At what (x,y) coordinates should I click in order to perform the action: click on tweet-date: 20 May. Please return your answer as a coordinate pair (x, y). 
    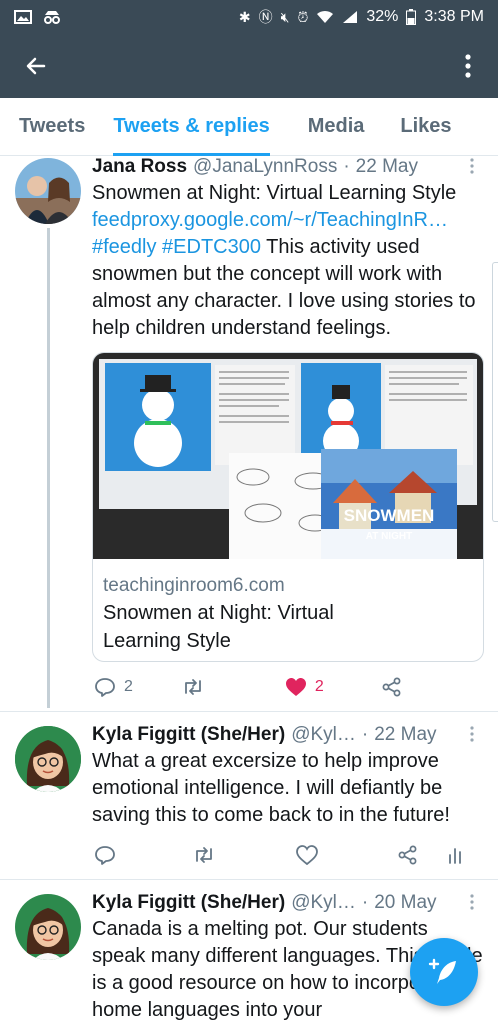
    Looking at the image, I should click on (405, 902).